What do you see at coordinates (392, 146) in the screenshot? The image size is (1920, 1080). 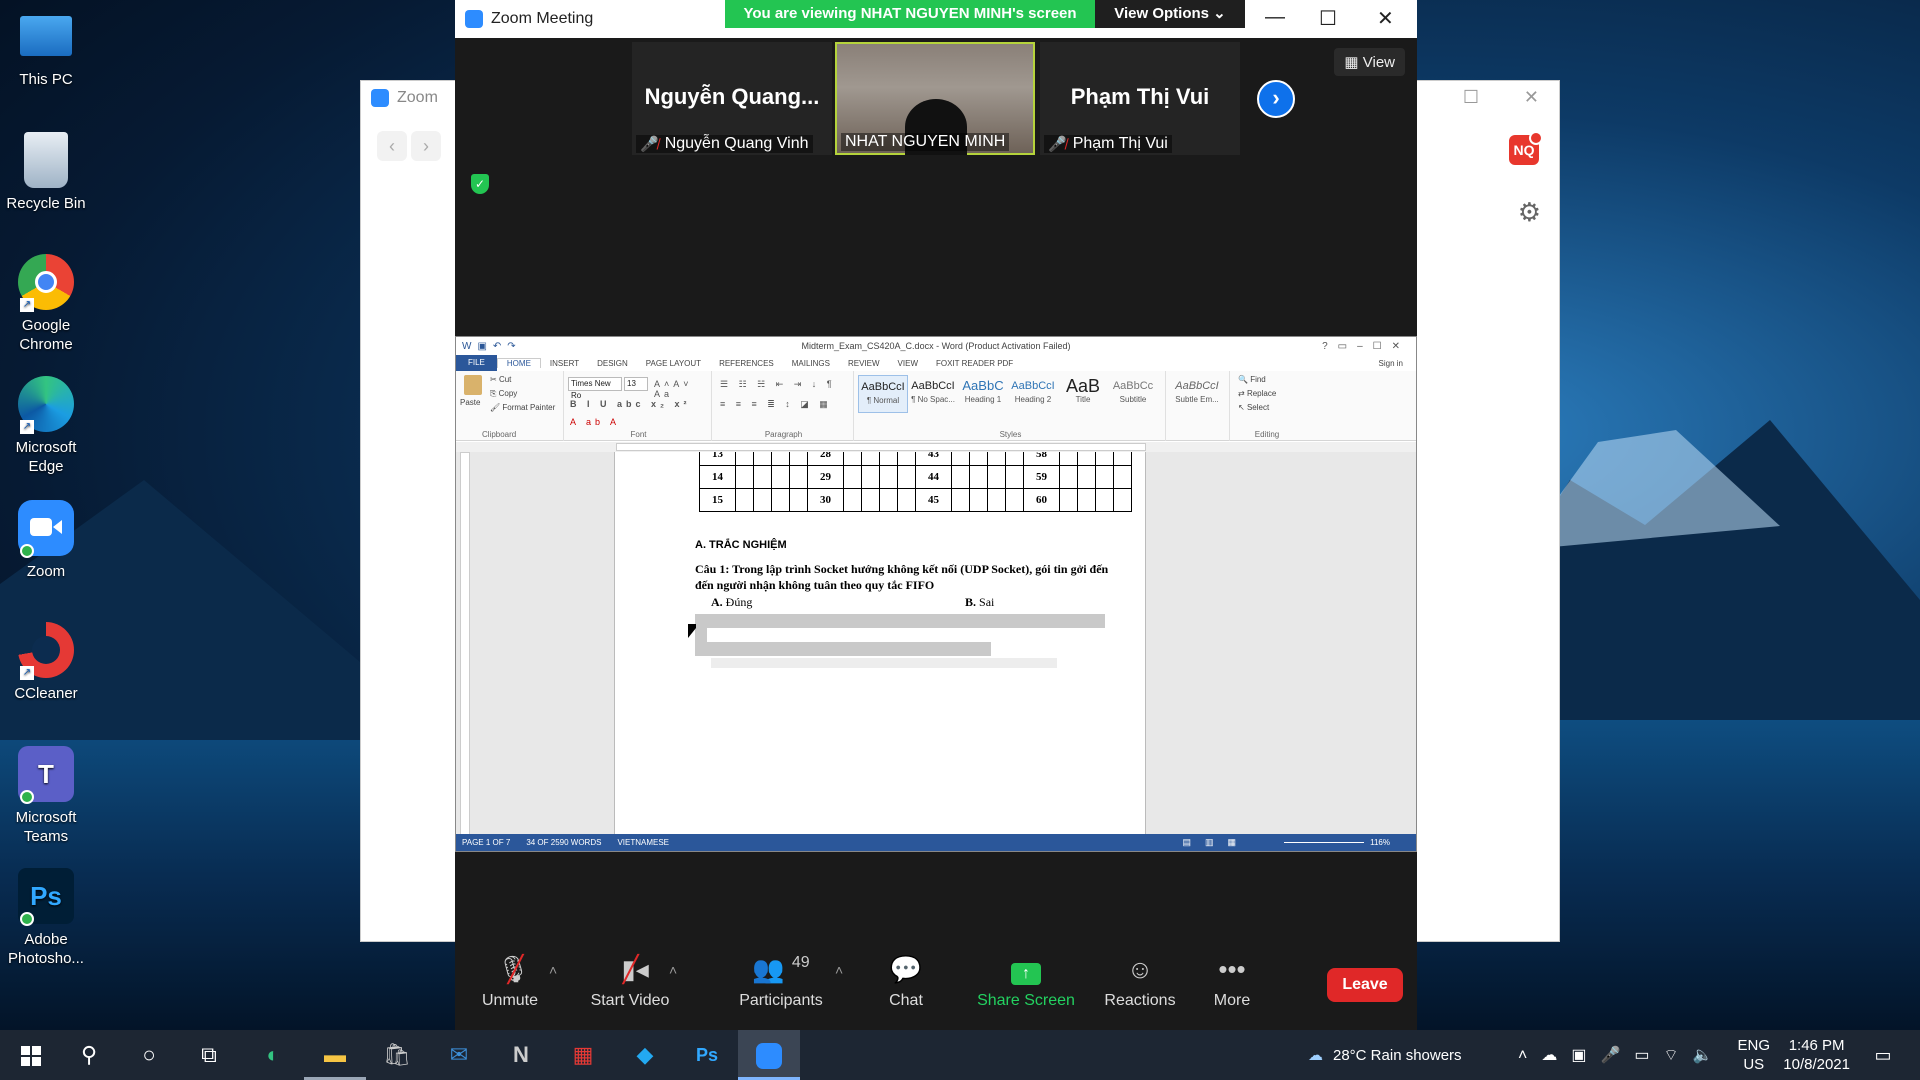 I see `back-button: ‹` at bounding box center [392, 146].